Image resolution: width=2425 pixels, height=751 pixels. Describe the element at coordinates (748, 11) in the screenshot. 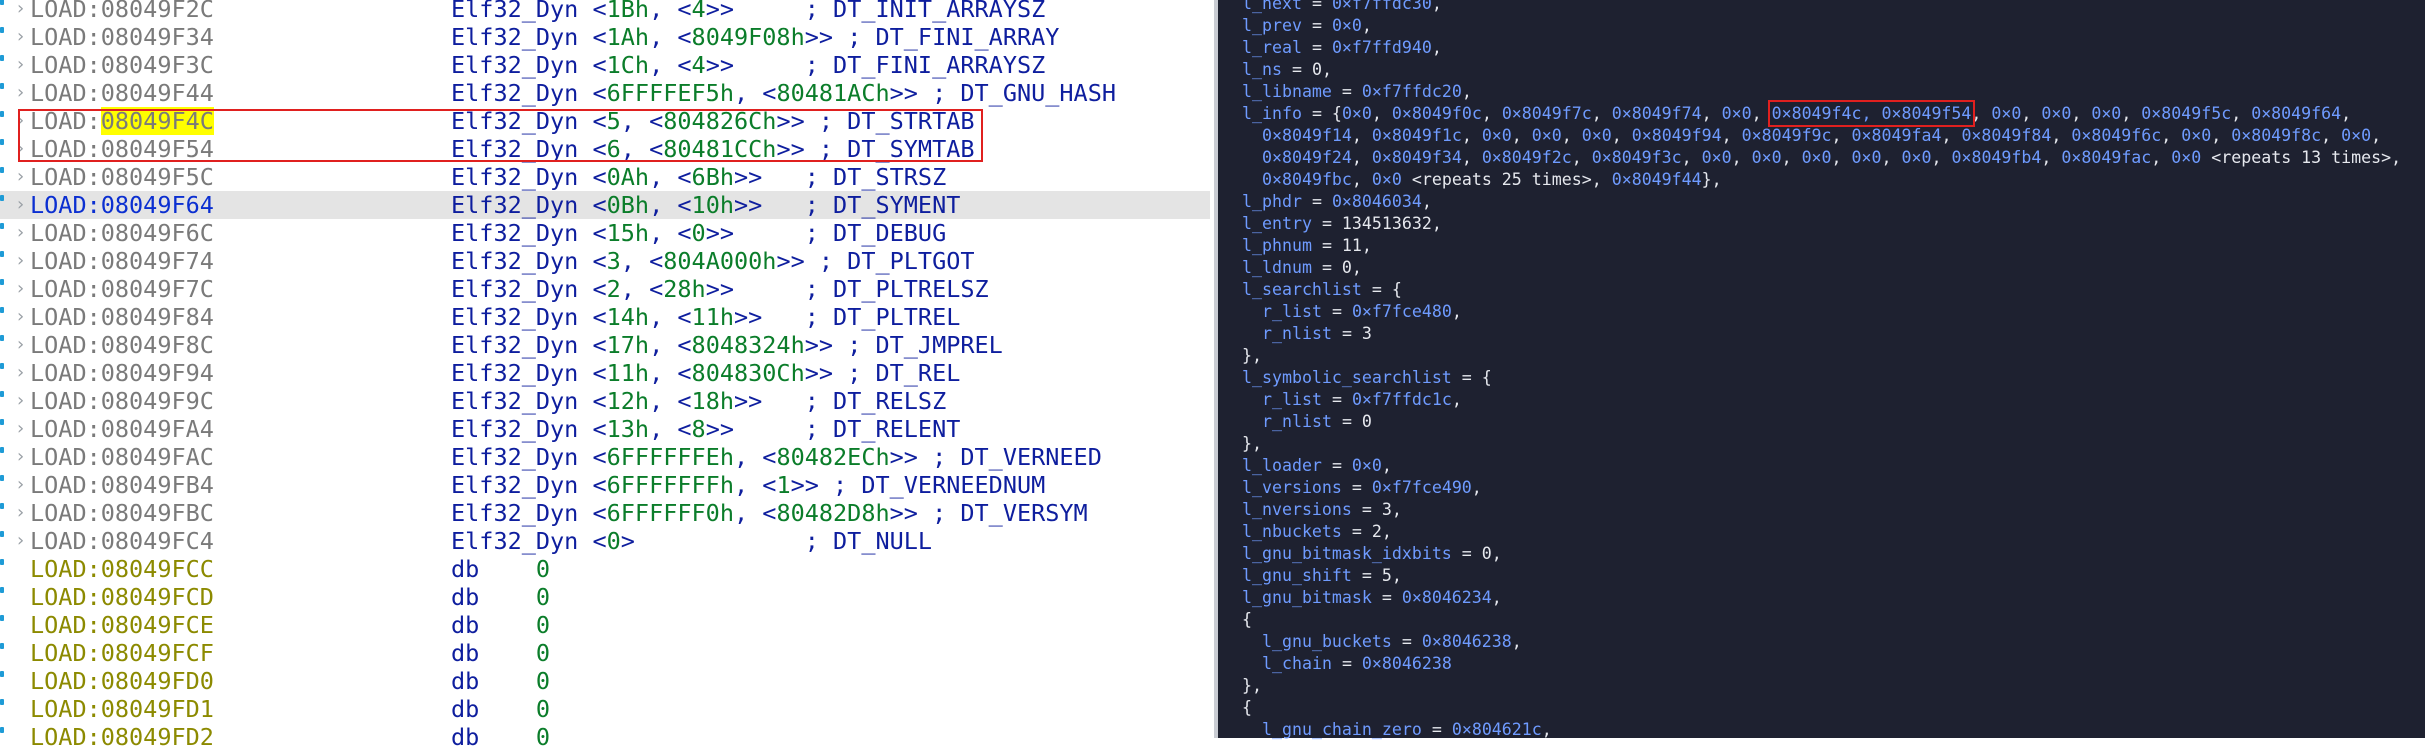

I see `listing-instruction: Elf32_Dyn <1Bh, <4>> ; DT_INIT_ARRAYSZ` at that location.